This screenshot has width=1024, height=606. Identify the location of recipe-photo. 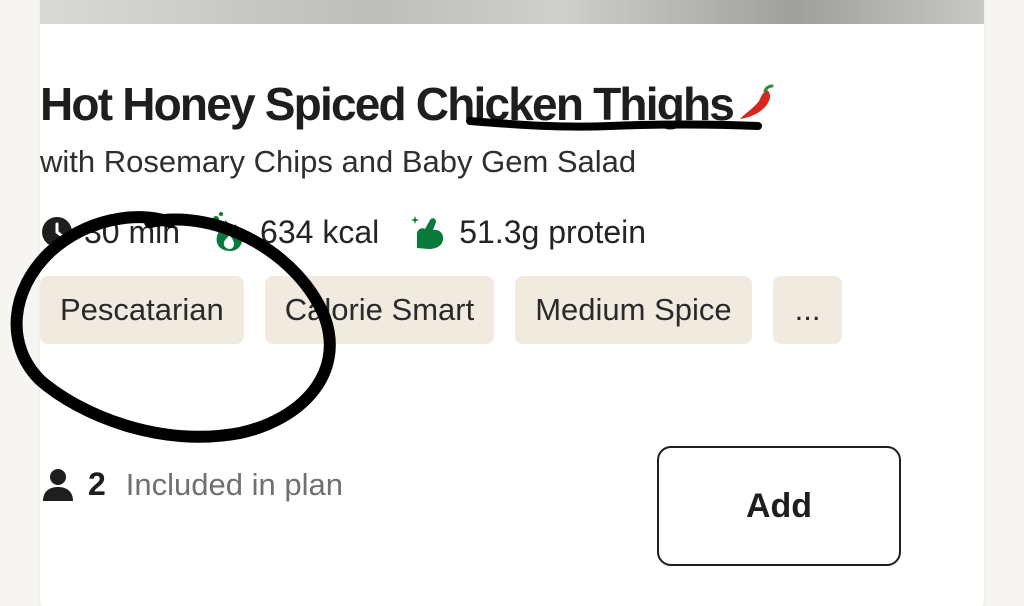
(512, 12).